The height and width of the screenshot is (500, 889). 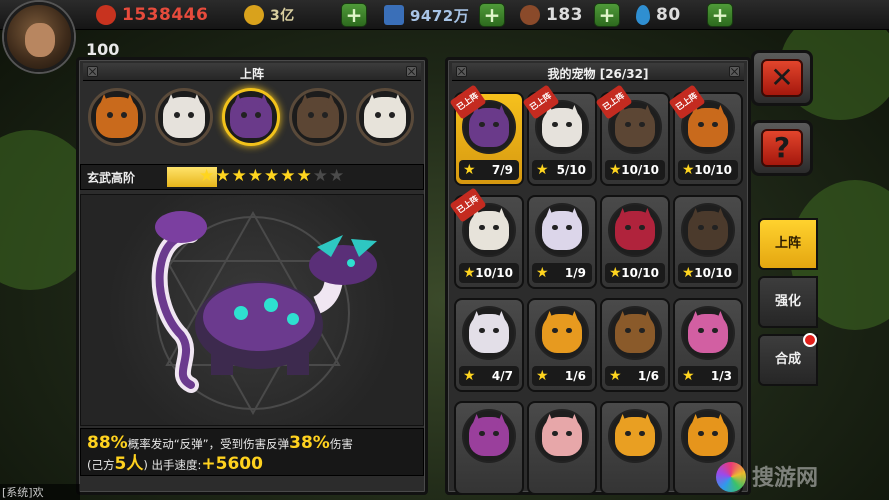 I want to click on team-panel-titlebar: 上阵, so click(x=252, y=72).